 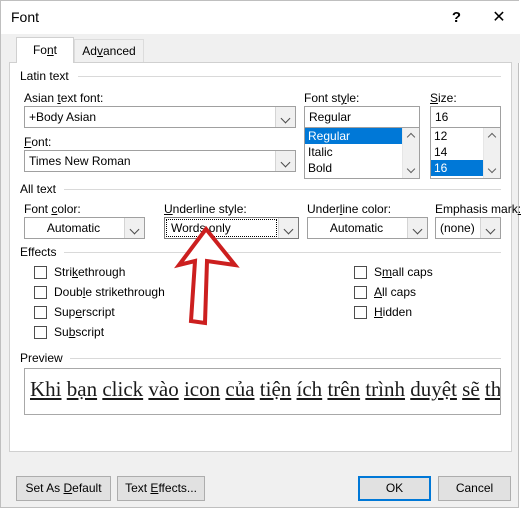 I want to click on set-as-default-button: Set As Default, so click(x=63, y=488).